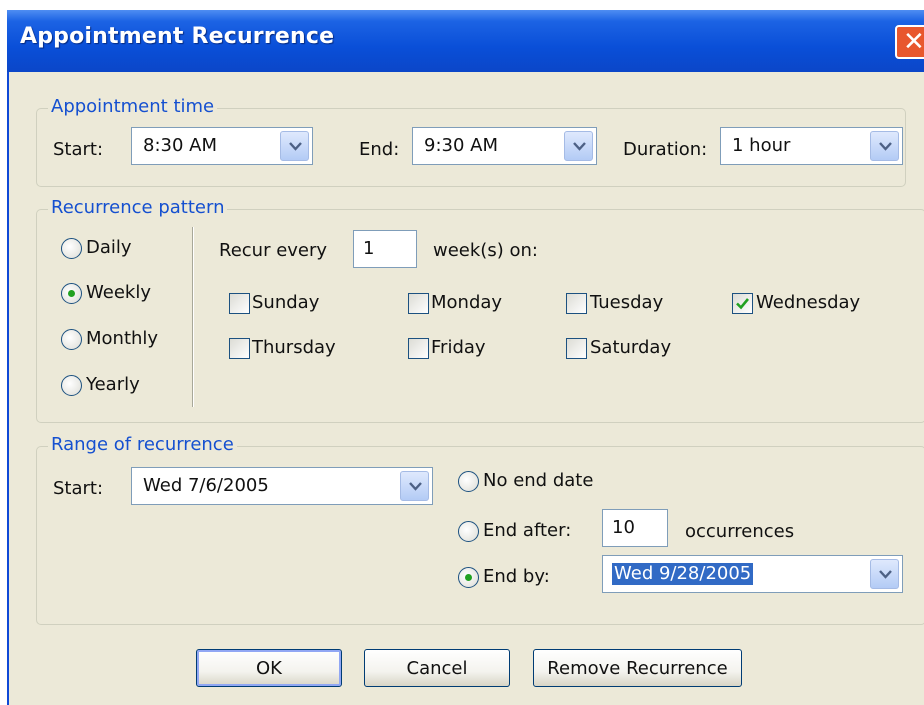  I want to click on end-by-value: Wed 9/28/2005, so click(683, 574).